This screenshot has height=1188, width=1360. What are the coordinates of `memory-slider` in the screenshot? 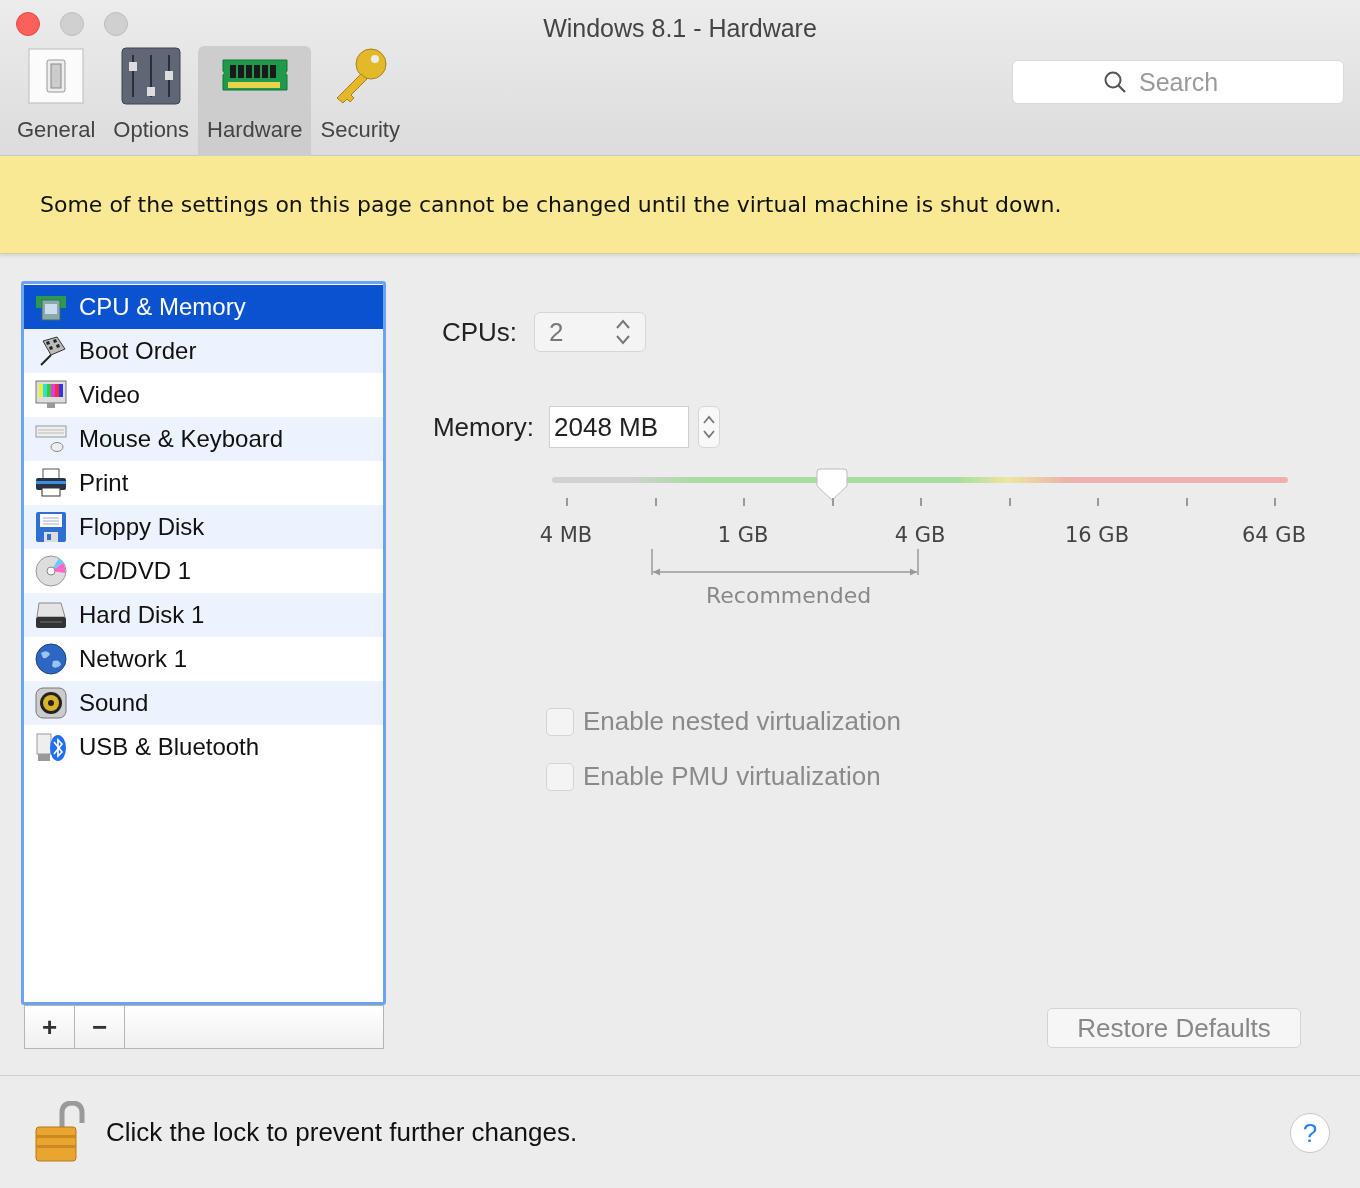 It's located at (920, 485).